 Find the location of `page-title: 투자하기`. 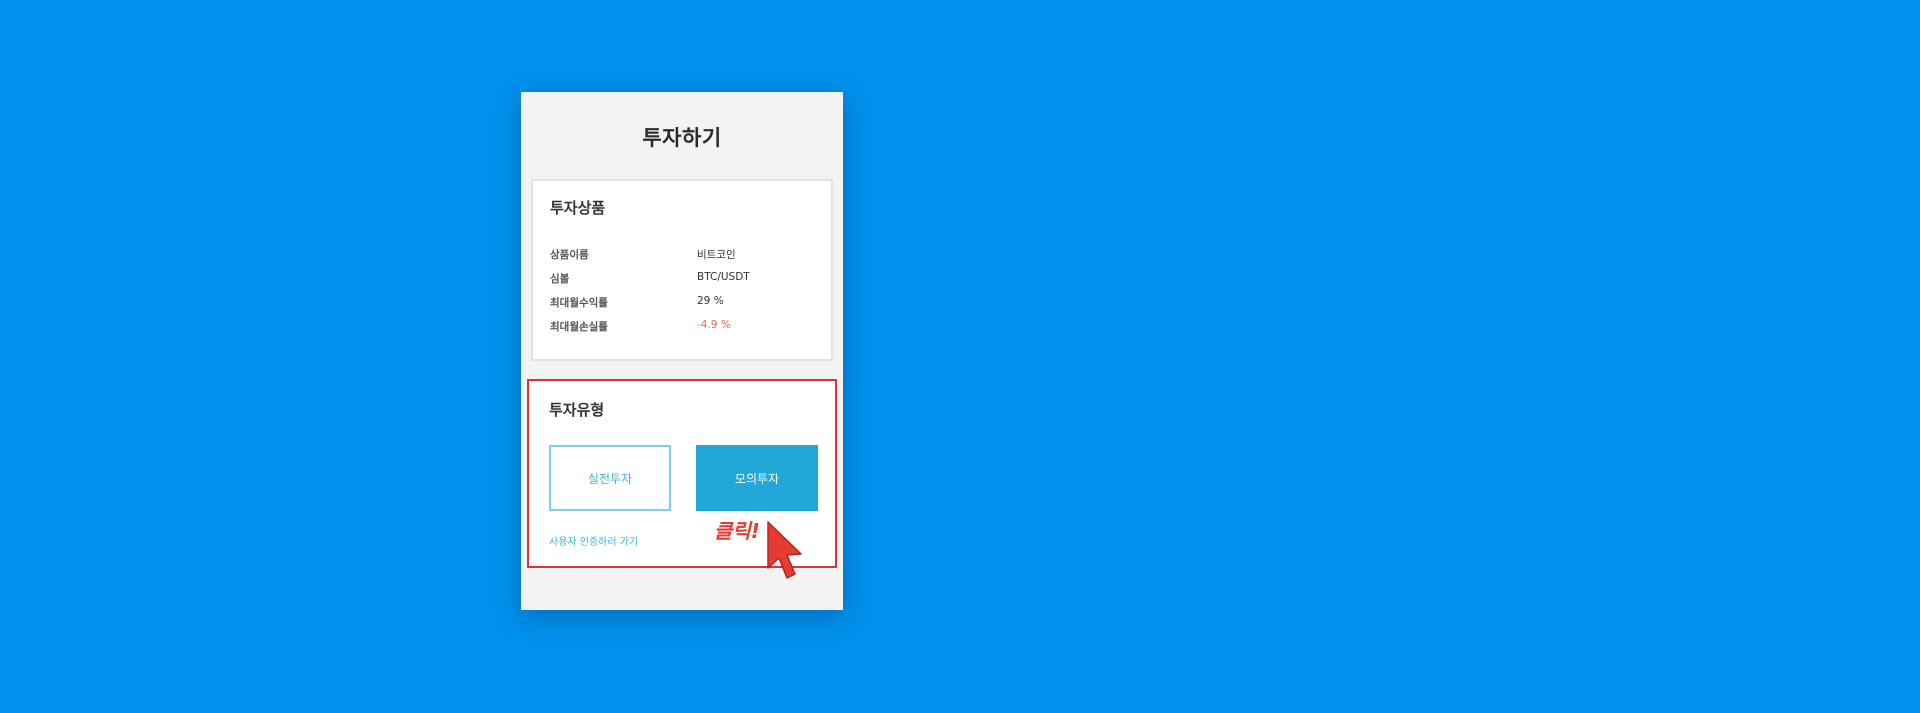

page-title: 투자하기 is located at coordinates (682, 138).